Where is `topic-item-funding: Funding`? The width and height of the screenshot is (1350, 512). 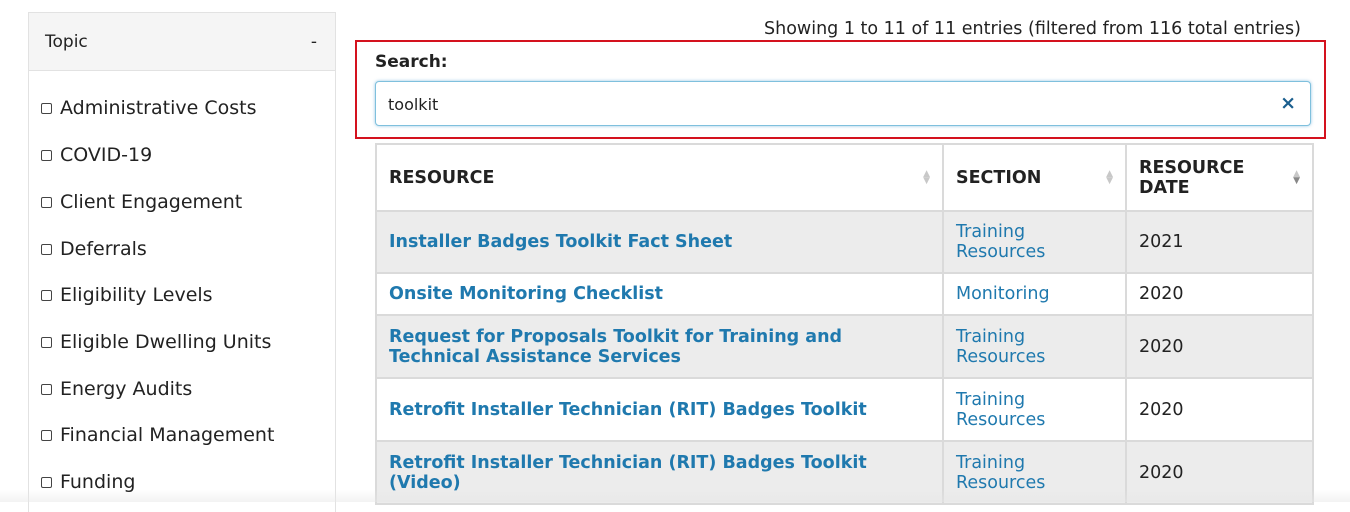
topic-item-funding: Funding is located at coordinates (88, 482).